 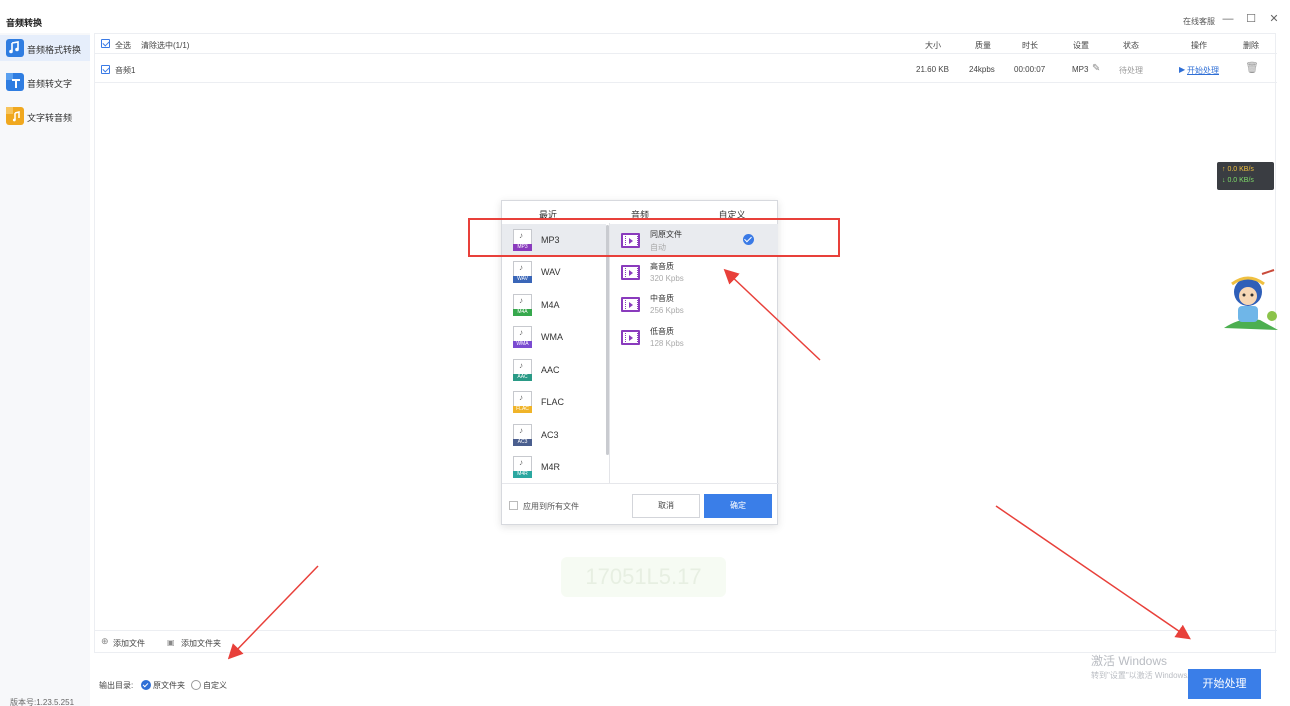 What do you see at coordinates (772, 314) in the screenshot?
I see `arrow-to-quality` at bounding box center [772, 314].